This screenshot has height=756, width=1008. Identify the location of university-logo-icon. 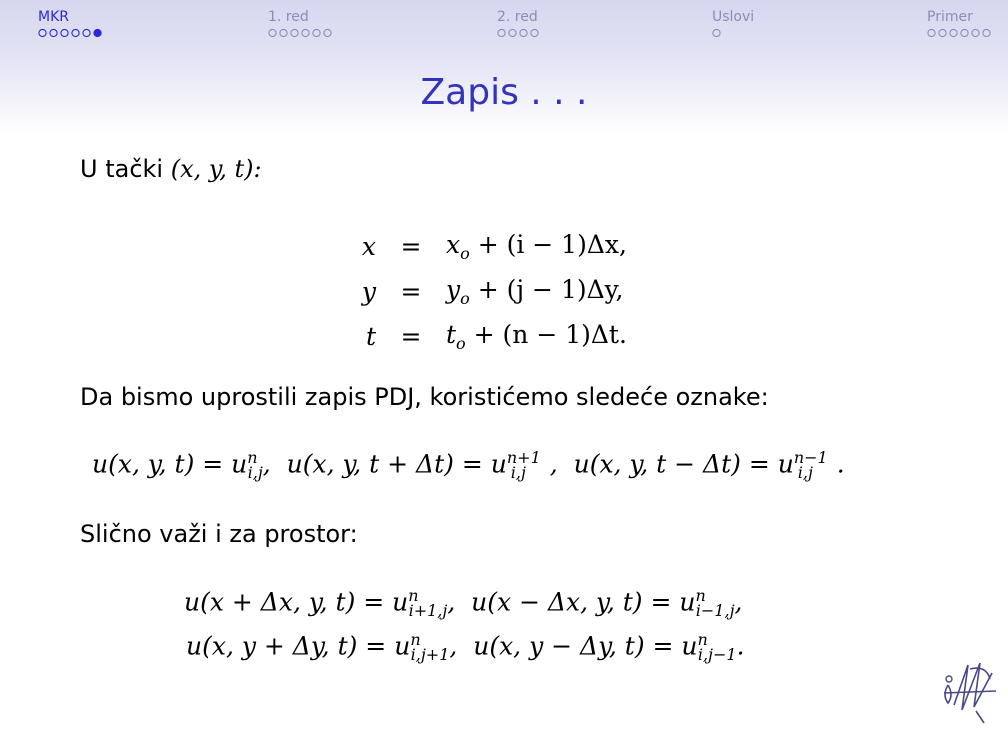
(970, 693).